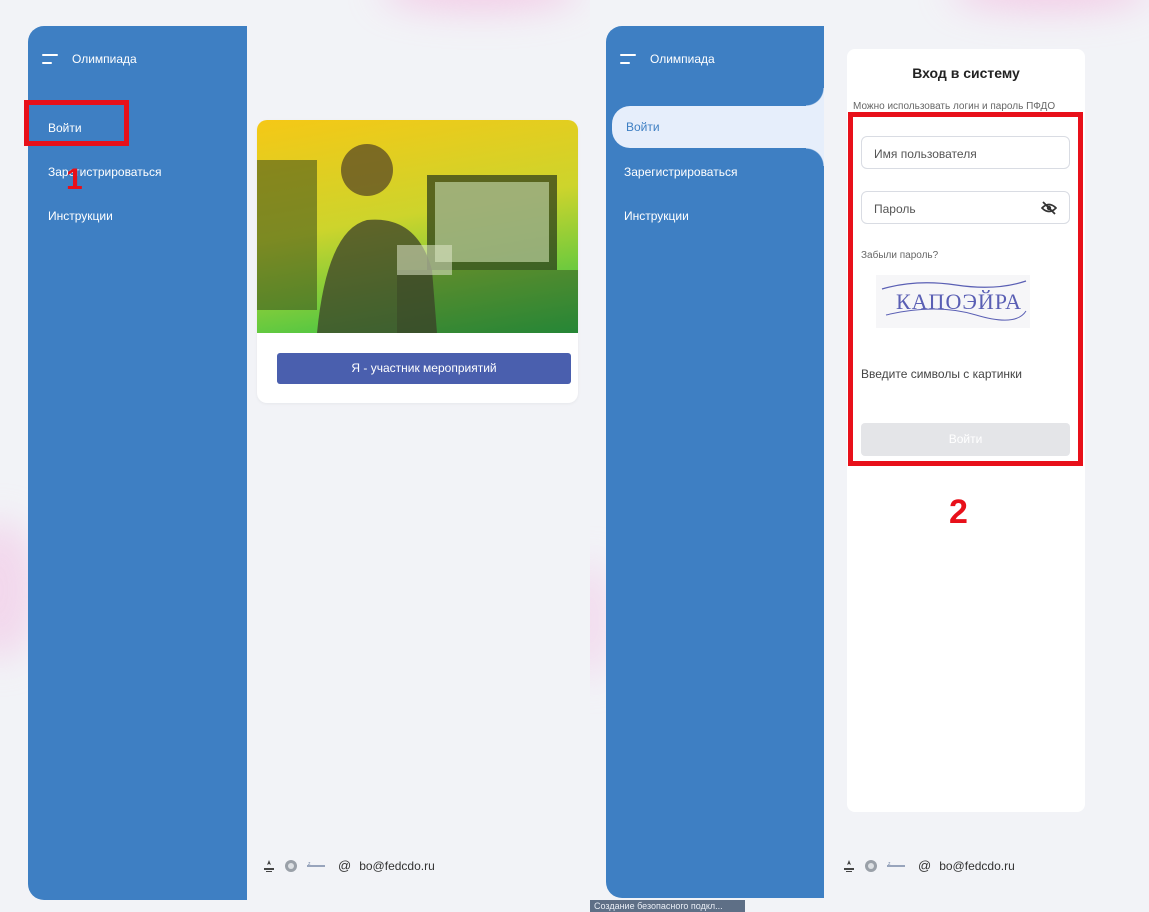  Describe the element at coordinates (417, 238) in the screenshot. I see `photo-illustration` at that location.